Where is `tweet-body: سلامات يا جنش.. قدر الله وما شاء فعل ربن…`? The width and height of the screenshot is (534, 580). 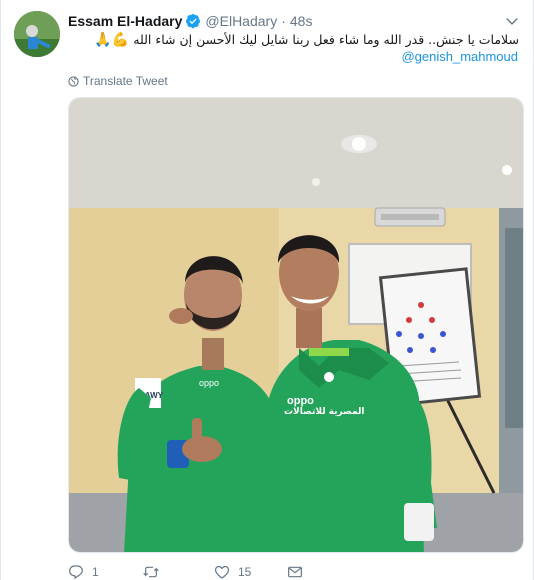
tweet-body: سلامات يا جنش.. قدر الله وما شاء فعل ربن… is located at coordinates (326, 39).